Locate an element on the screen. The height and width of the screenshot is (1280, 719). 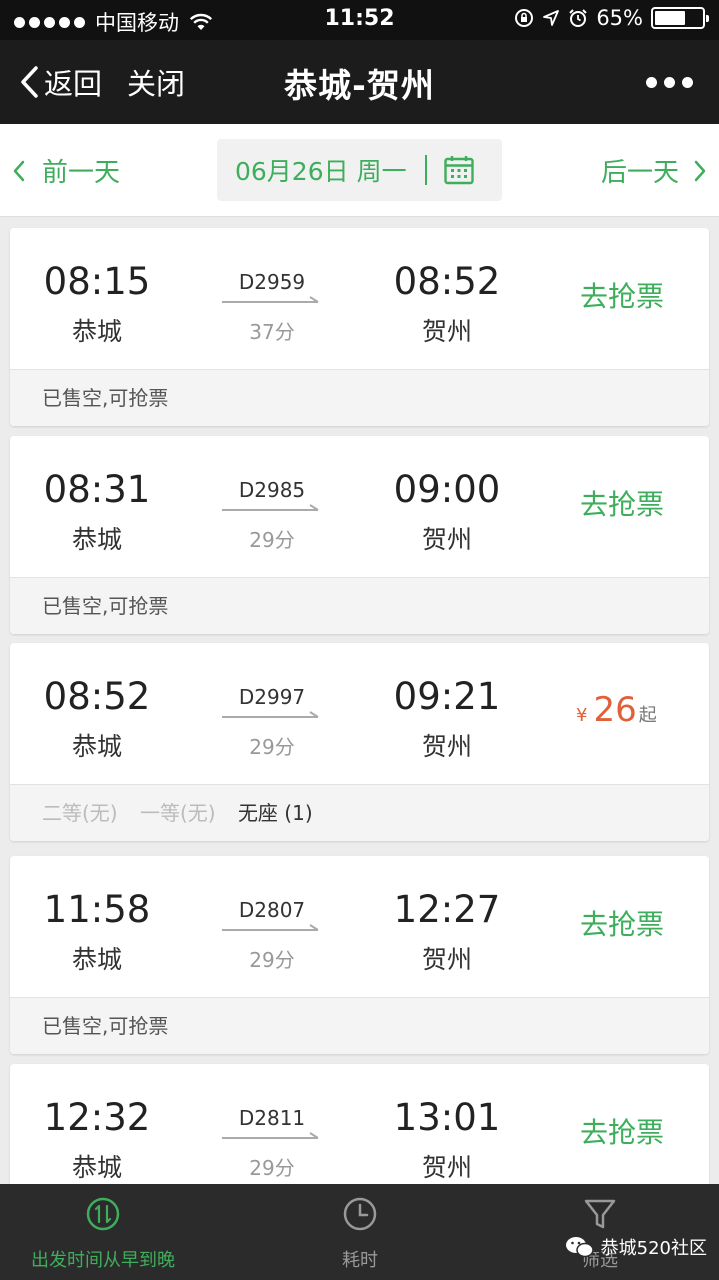
date-bar: 前一天 06月26日 周一 后一天 is located at coordinates (359, 170).